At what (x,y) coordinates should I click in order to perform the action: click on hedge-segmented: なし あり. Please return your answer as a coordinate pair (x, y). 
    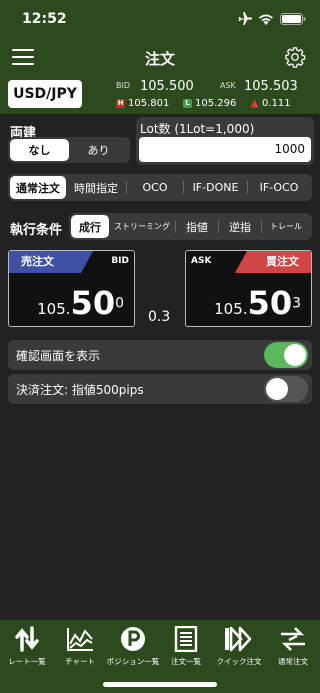
    Looking at the image, I should click on (69, 150).